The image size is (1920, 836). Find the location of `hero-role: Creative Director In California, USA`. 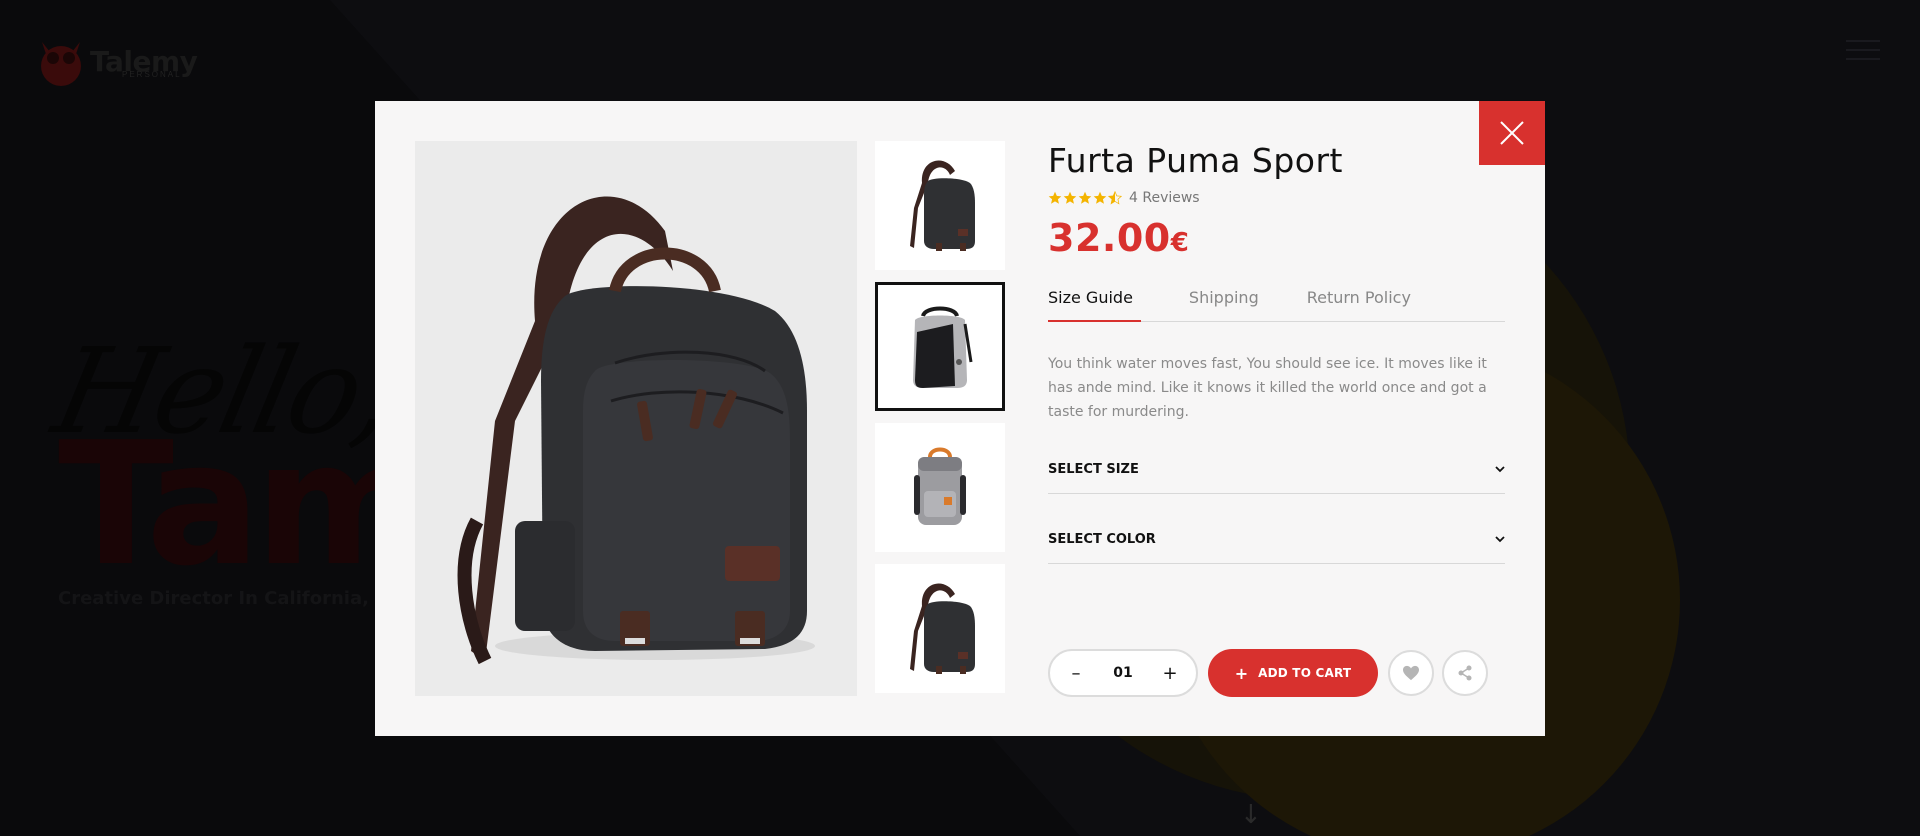

hero-role: Creative Director In California, USA is located at coordinates (237, 598).